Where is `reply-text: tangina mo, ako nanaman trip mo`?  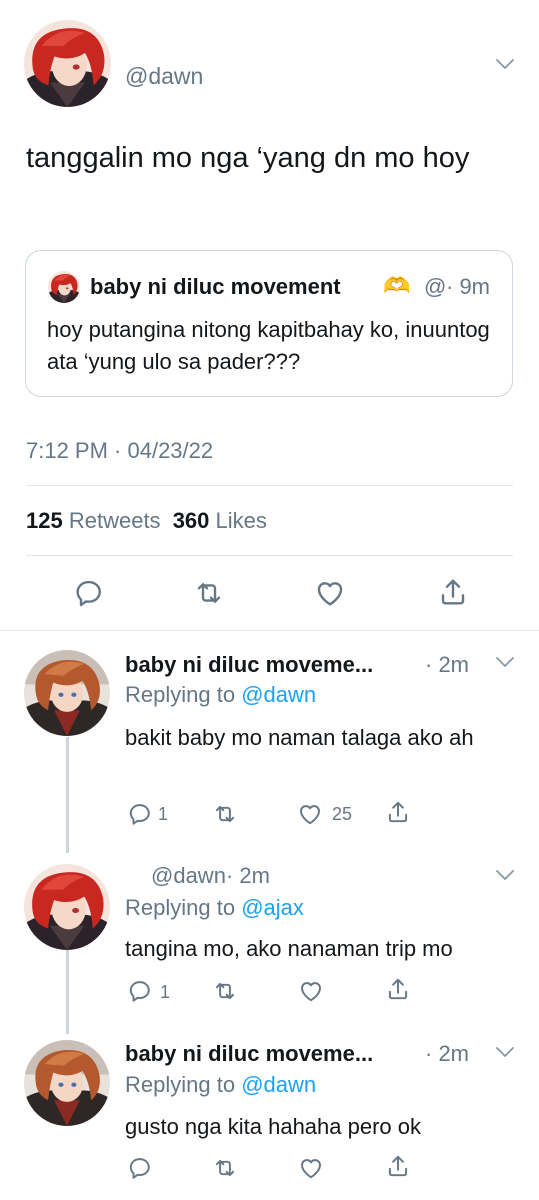 reply-text: tangina mo, ako nanaman trip mo is located at coordinates (289, 948).